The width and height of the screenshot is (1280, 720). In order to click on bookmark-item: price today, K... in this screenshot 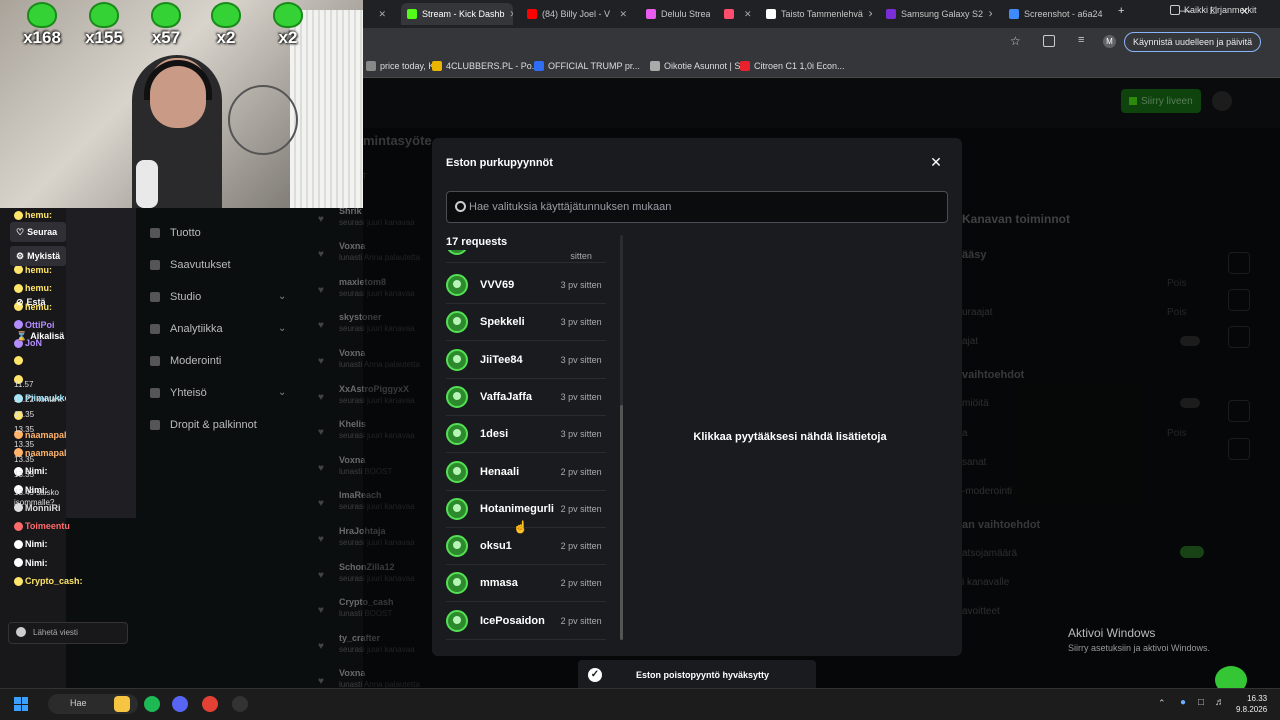, I will do `click(404, 66)`.